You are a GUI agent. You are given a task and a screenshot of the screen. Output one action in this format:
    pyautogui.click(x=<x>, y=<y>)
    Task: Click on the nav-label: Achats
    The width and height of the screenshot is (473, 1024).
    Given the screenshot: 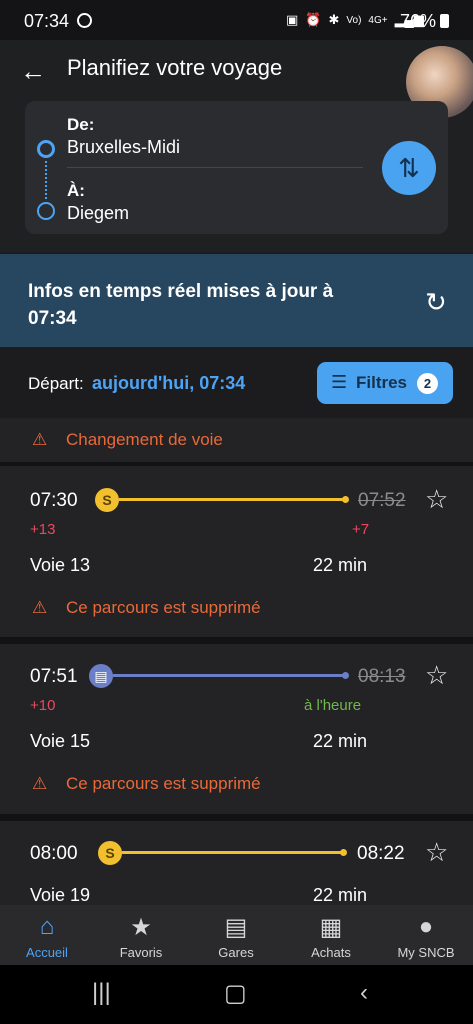 What is the action you would take?
    pyautogui.click(x=331, y=952)
    